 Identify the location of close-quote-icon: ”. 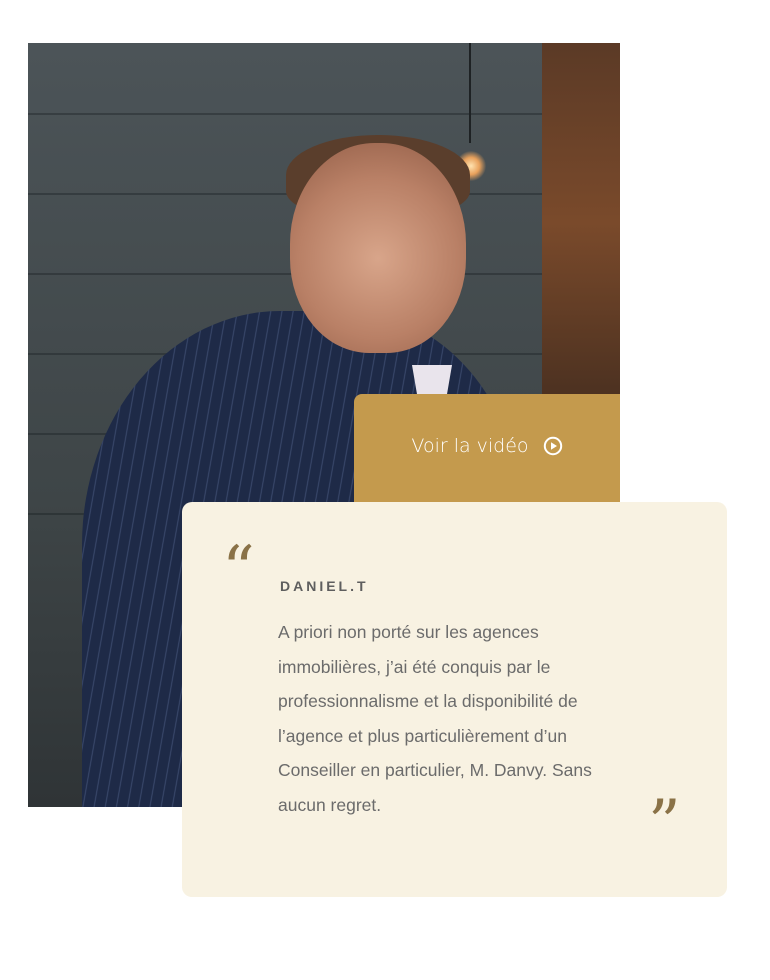
(664, 815).